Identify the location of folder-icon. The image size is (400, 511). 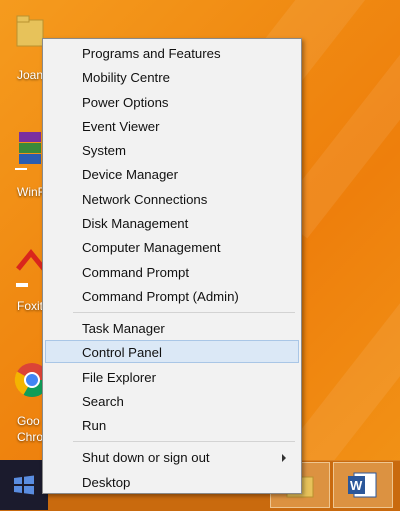
(30, 31).